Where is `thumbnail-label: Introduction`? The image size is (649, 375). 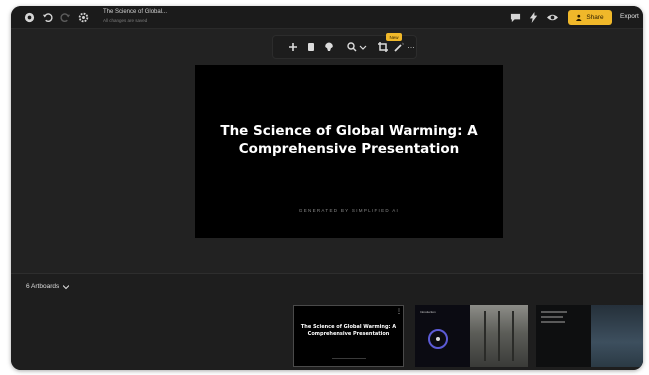
thumbnail-label: Introduction is located at coordinates (428, 312).